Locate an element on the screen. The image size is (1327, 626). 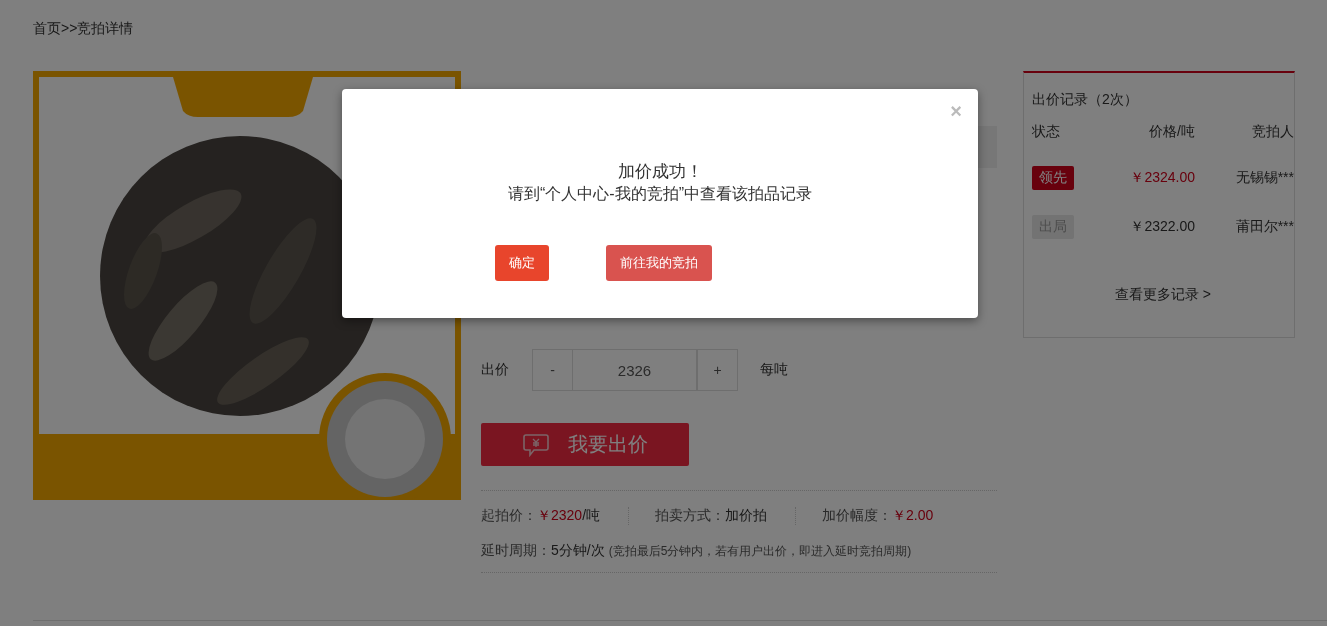
info-label: 起拍价： is located at coordinates (509, 516).